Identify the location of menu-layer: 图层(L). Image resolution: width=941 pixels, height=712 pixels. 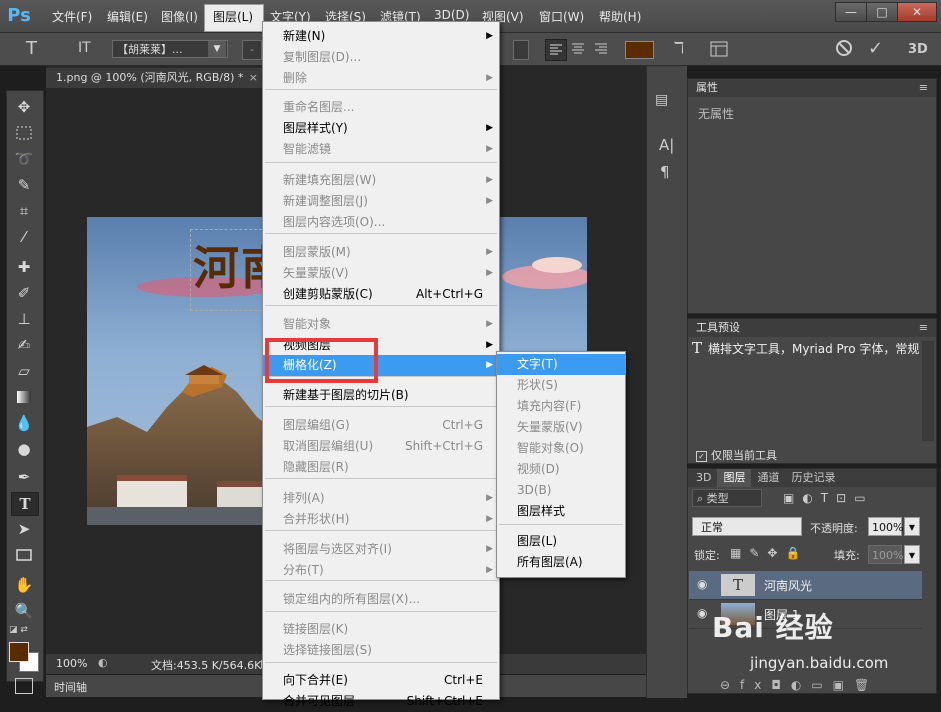
(233, 16).